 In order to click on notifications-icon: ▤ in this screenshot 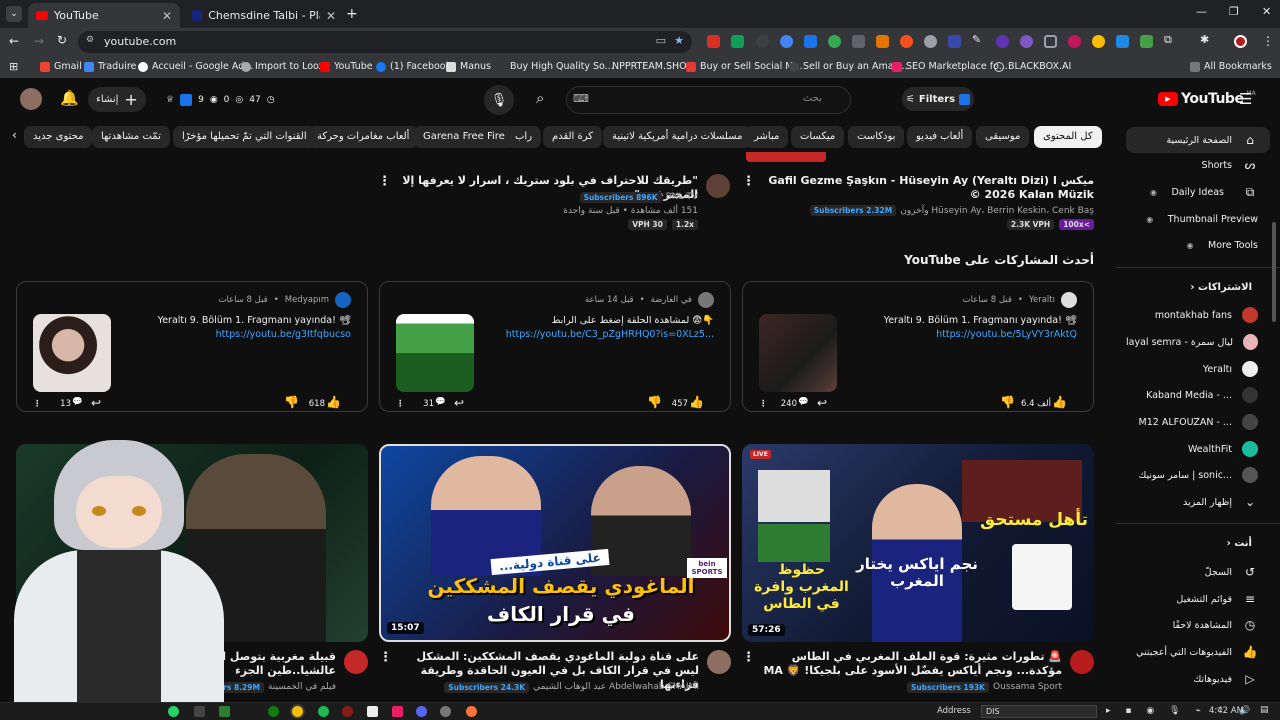, I will do `click(1264, 710)`.